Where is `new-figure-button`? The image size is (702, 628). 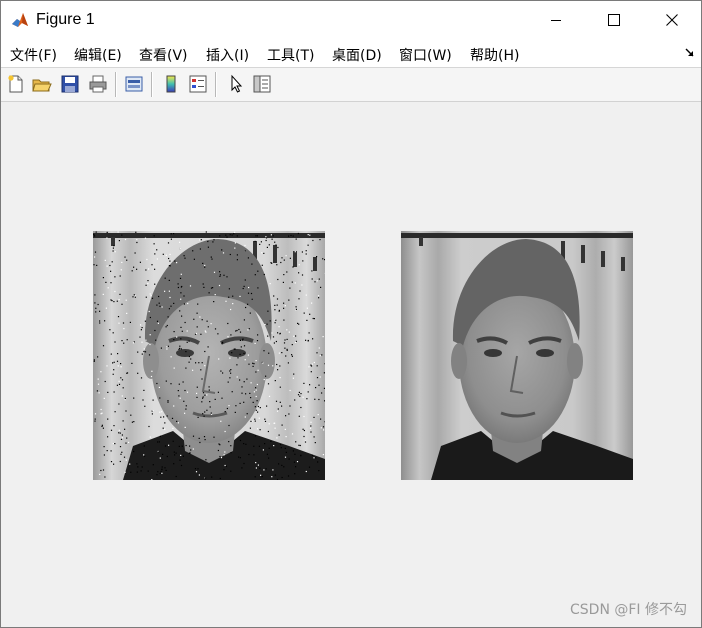 new-figure-button is located at coordinates (16, 84).